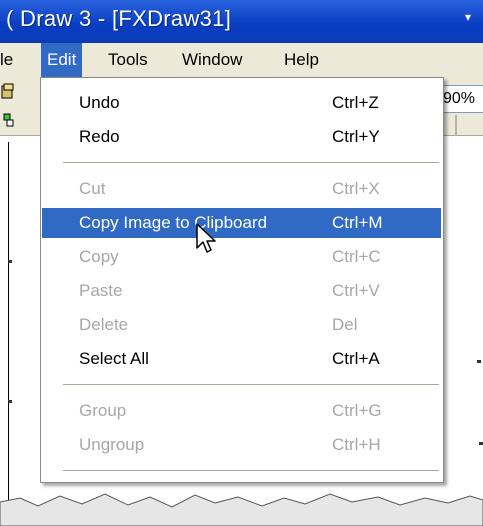 Image resolution: width=483 pixels, height=526 pixels. What do you see at coordinates (241, 137) in the screenshot?
I see `menu-item-redo: Redo Ctrl+Y` at bounding box center [241, 137].